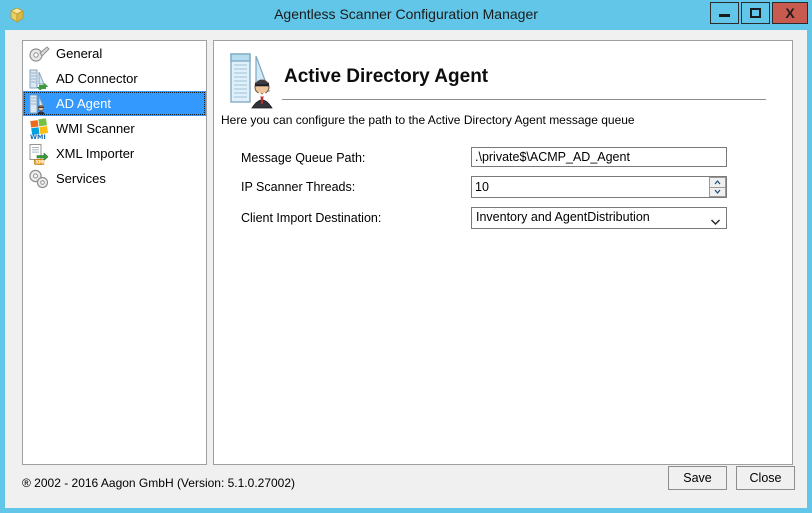 This screenshot has height=513, width=812. I want to click on message-queue-path-label: Message Queue Path:, so click(303, 158).